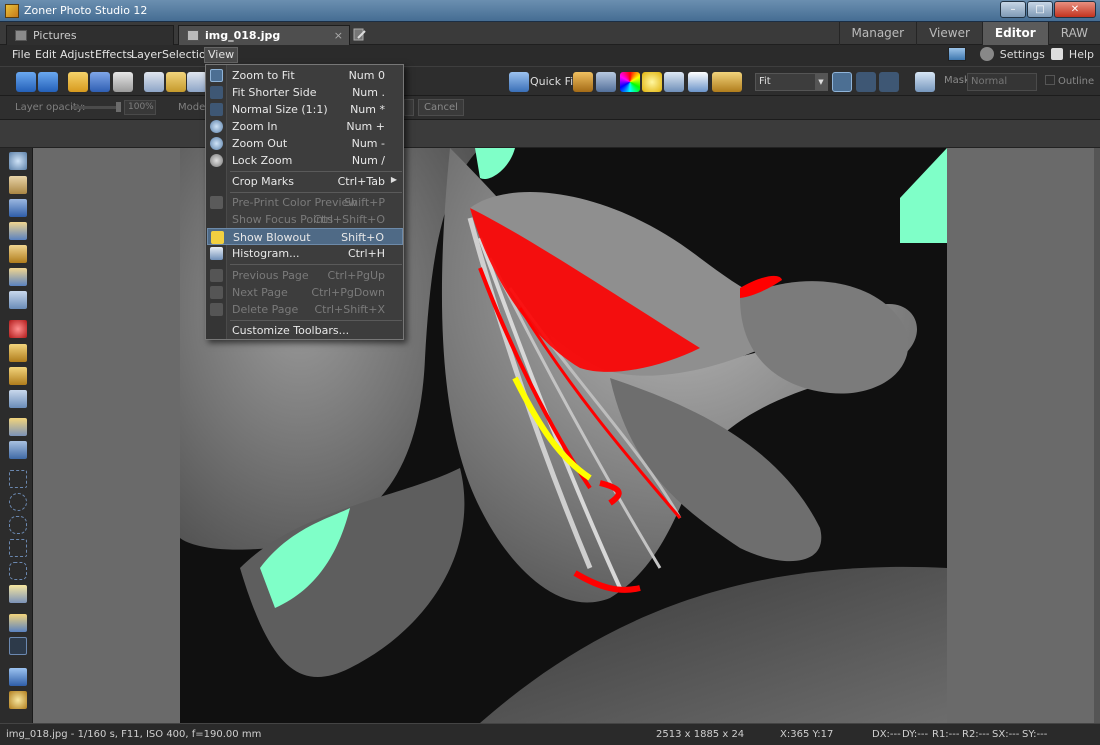 This screenshot has width=1100, height=745. I want to click on zoom-select-value: Fit, so click(765, 81).